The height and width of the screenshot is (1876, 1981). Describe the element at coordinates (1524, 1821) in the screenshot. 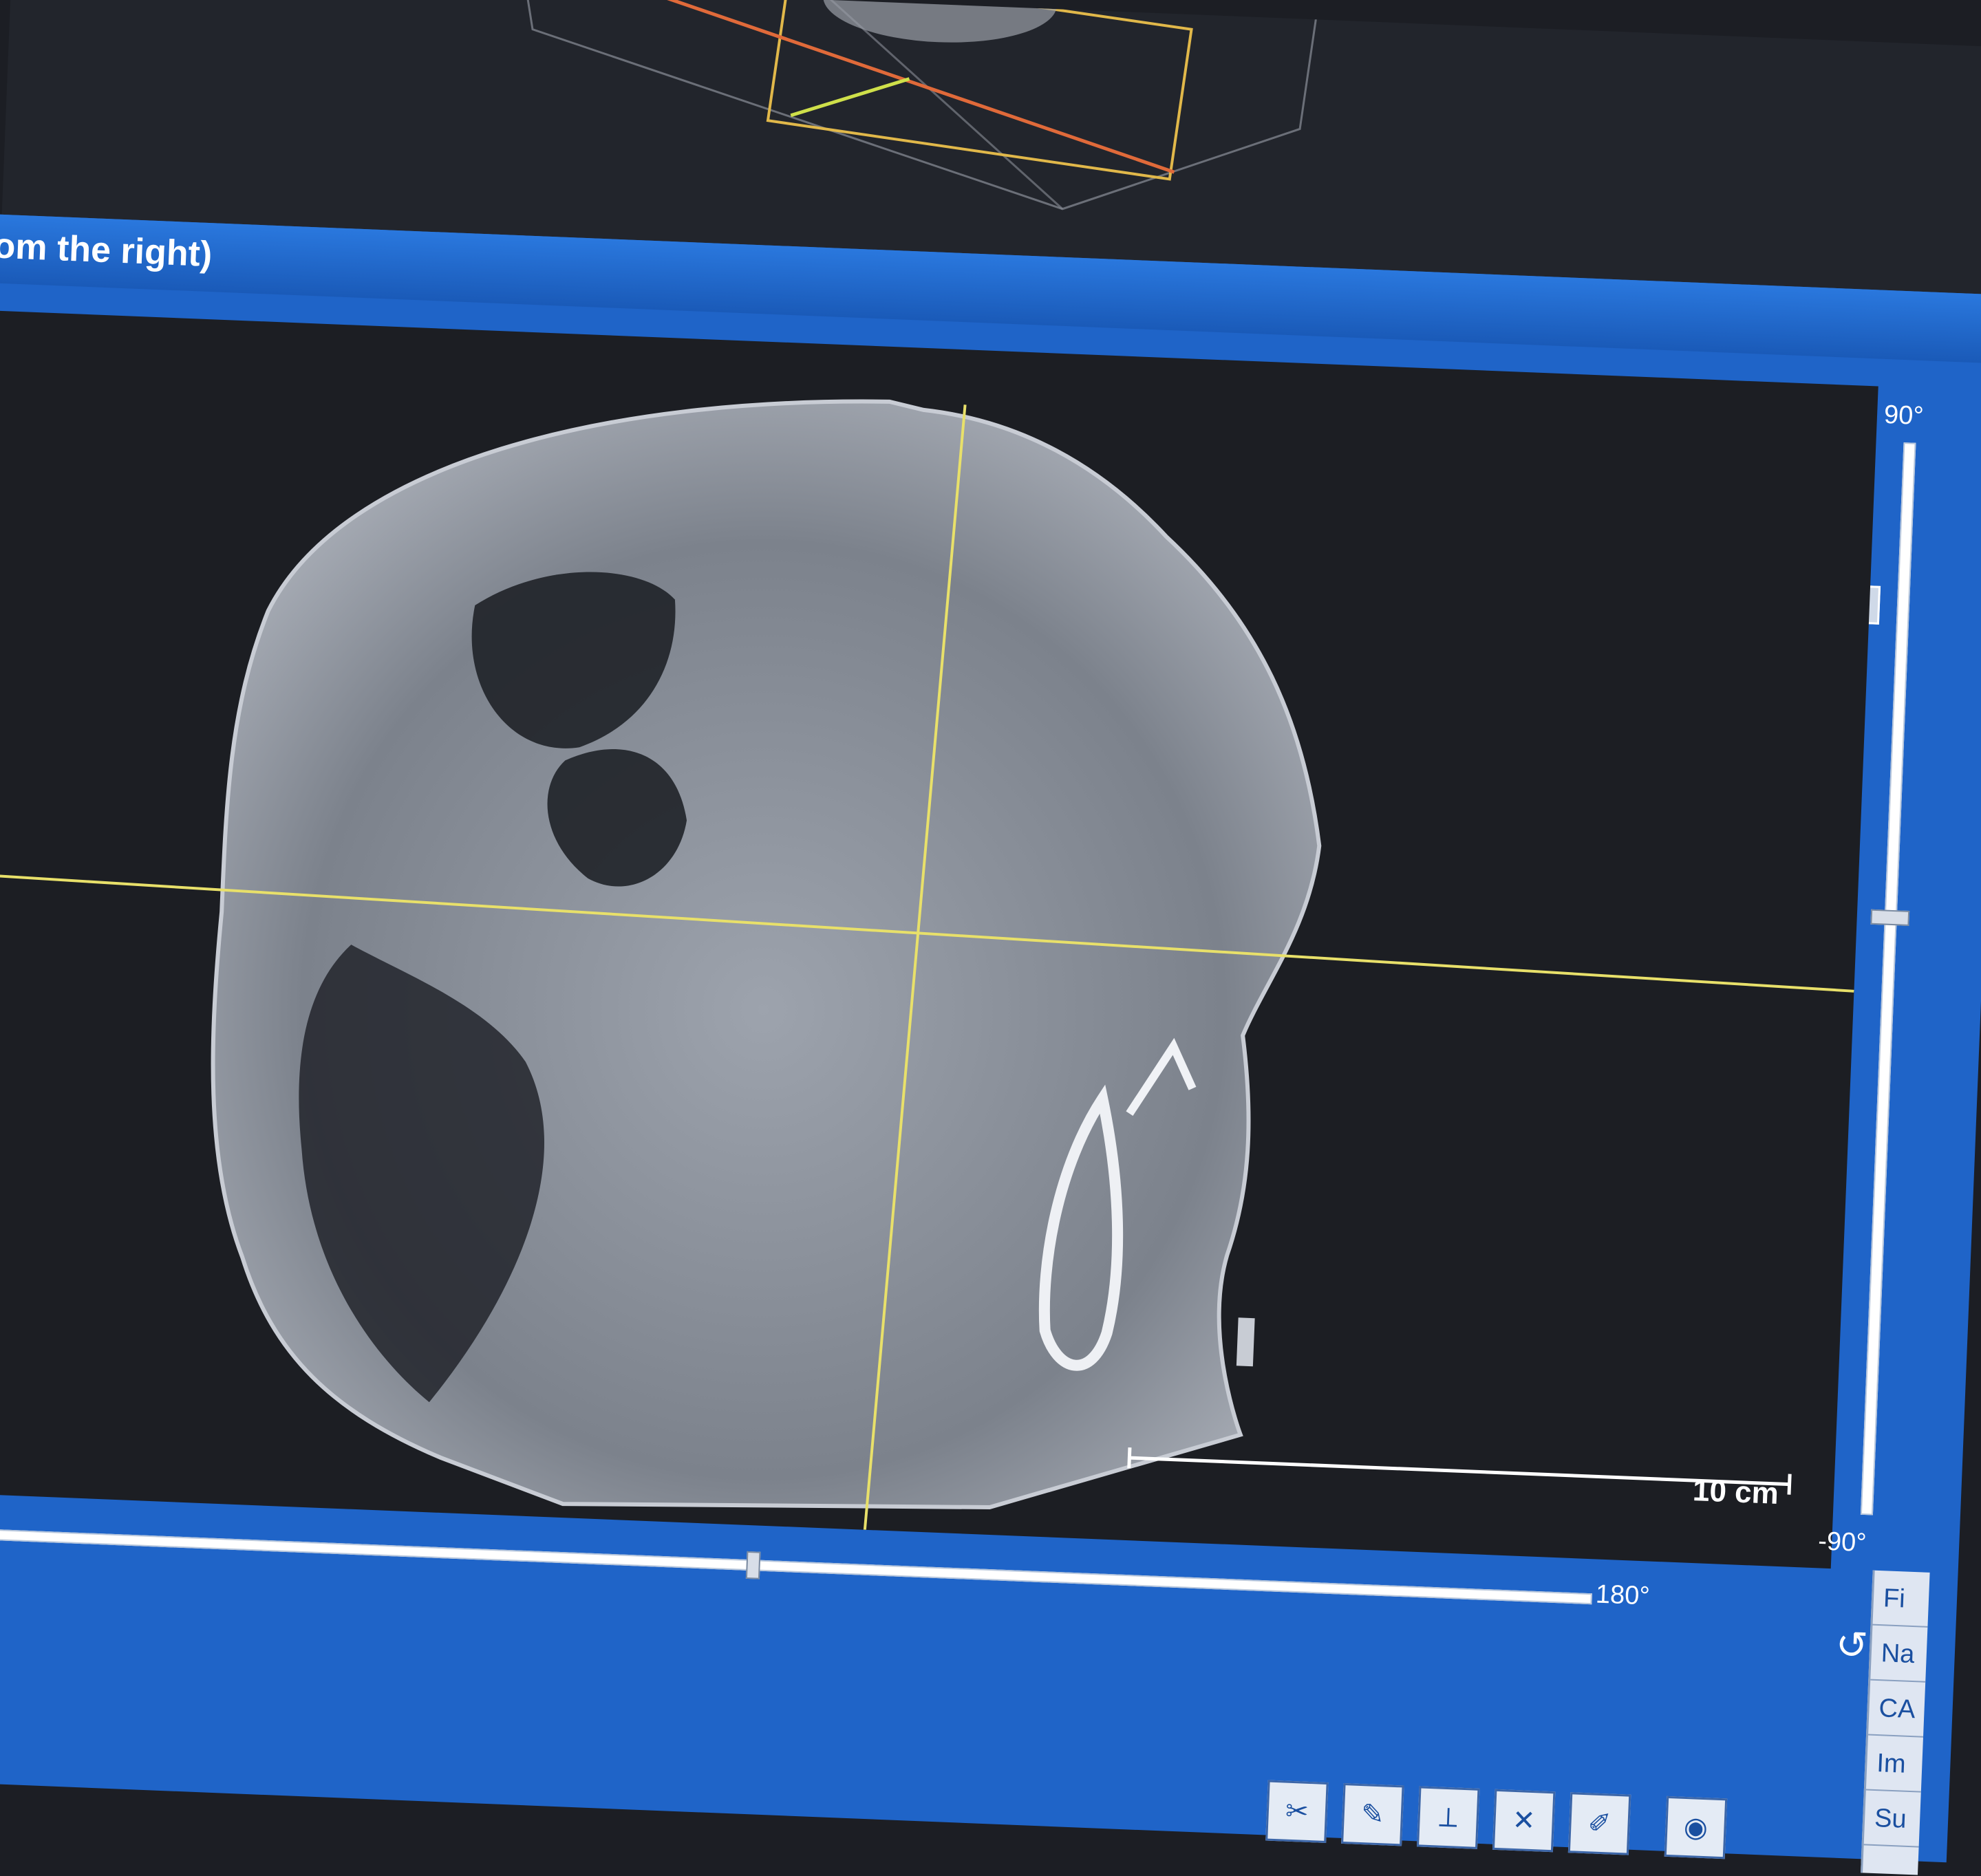

I see `erase-tool-icon: ✕` at that location.